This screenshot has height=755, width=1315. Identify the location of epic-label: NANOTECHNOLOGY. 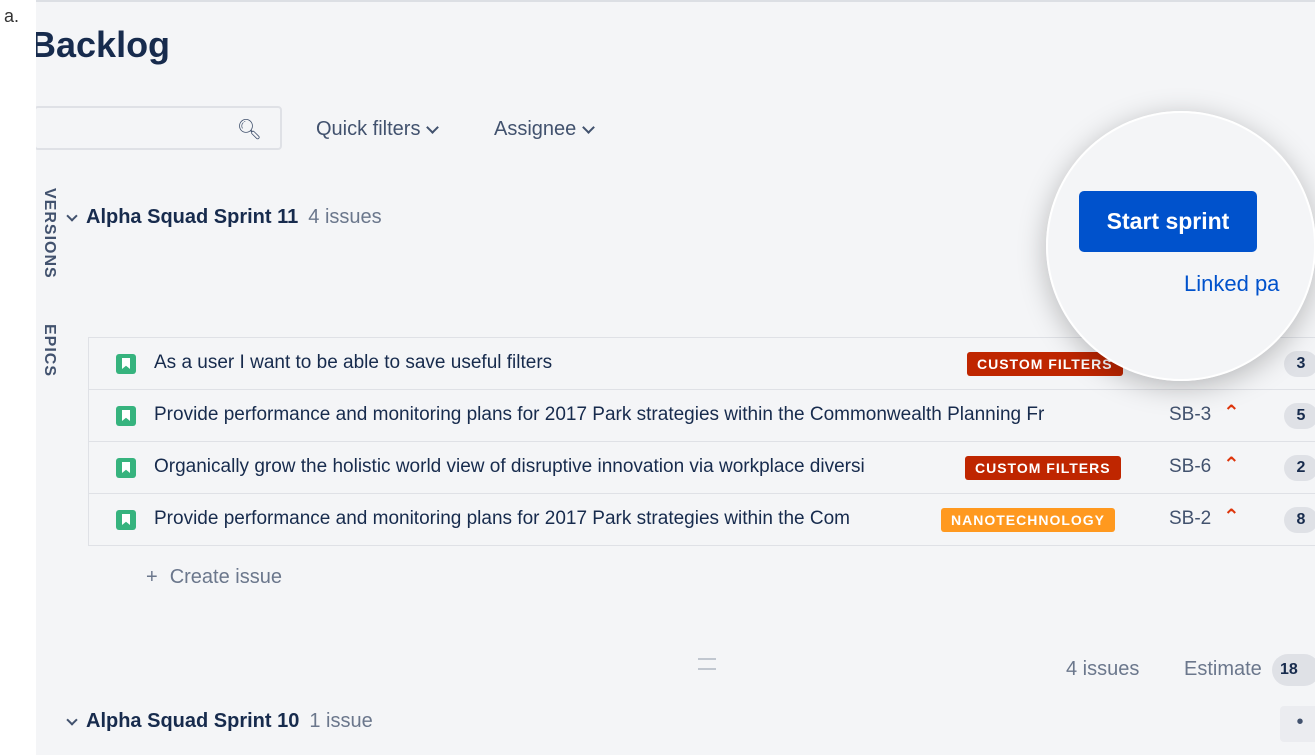
(1028, 520).